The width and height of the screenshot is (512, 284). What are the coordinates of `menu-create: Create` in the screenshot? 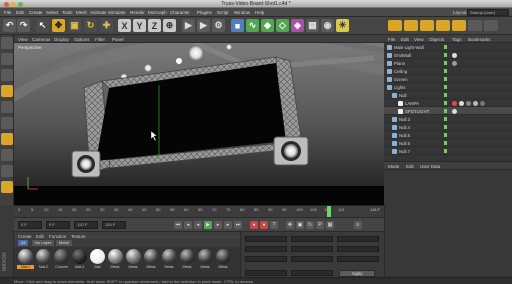 It's located at (36, 12).